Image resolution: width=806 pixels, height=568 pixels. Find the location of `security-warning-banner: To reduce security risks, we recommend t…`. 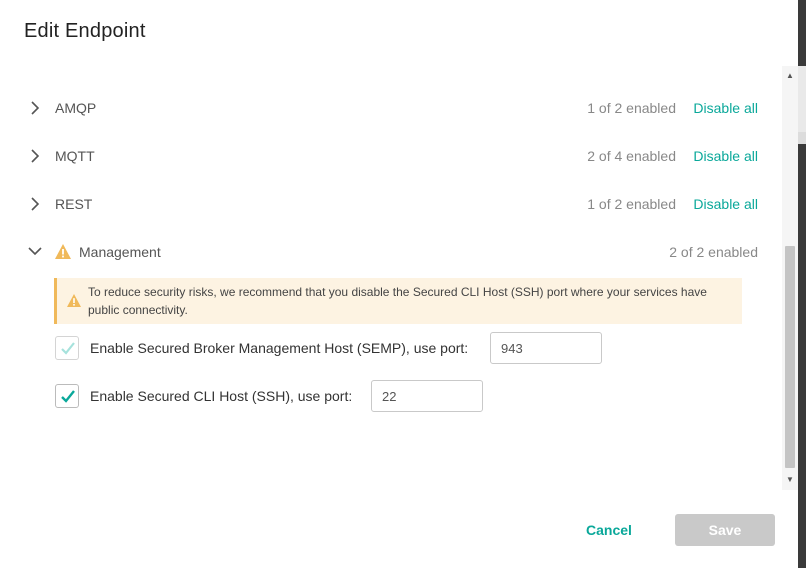

security-warning-banner: To reduce security risks, we recommend t… is located at coordinates (398, 301).